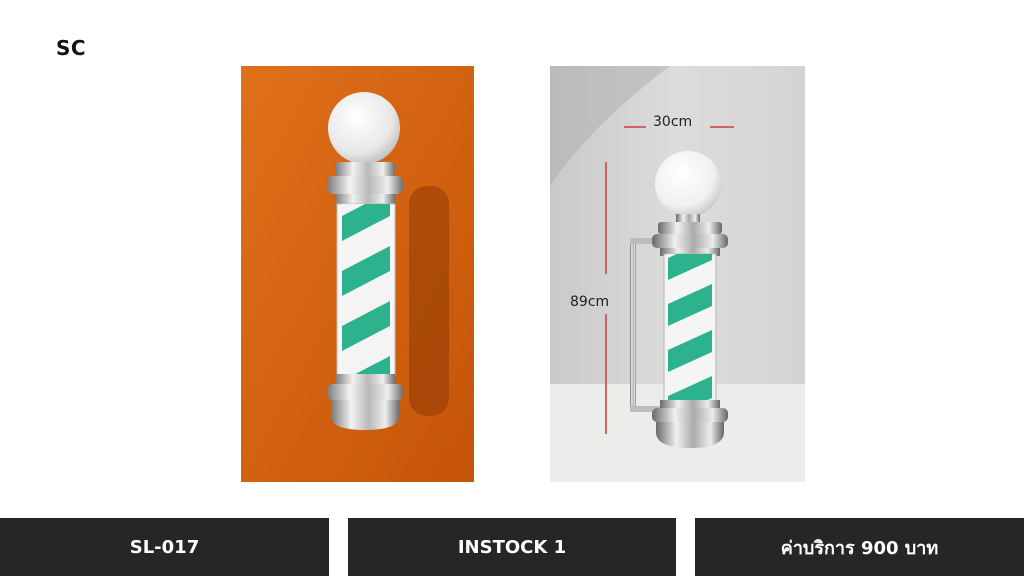  Describe the element at coordinates (71, 48) in the screenshot. I see `brand-logo-text: SC` at that location.